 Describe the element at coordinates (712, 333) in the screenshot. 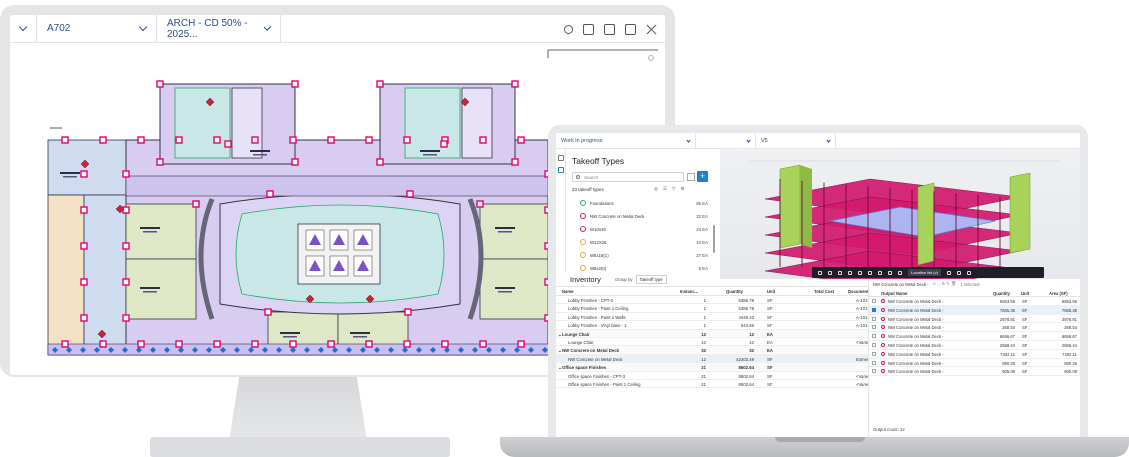

I see `inventory-group-row: ⌄ Lounge Chair 12 12 EA` at that location.